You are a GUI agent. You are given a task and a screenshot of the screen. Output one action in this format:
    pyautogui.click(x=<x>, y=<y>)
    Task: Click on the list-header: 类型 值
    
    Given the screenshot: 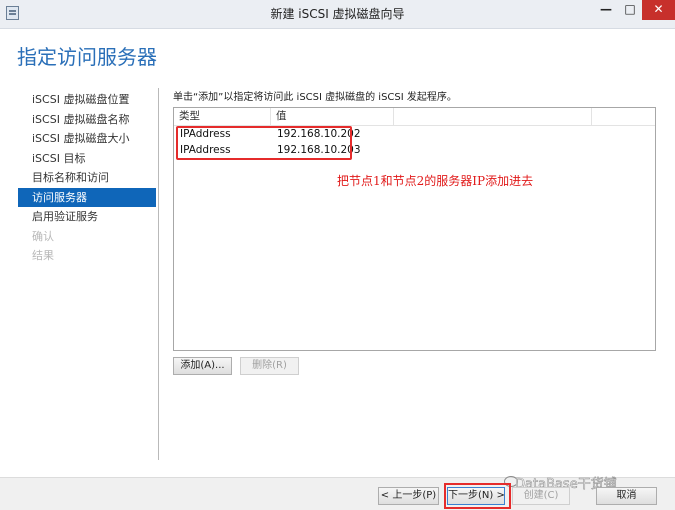 What is the action you would take?
    pyautogui.click(x=414, y=117)
    